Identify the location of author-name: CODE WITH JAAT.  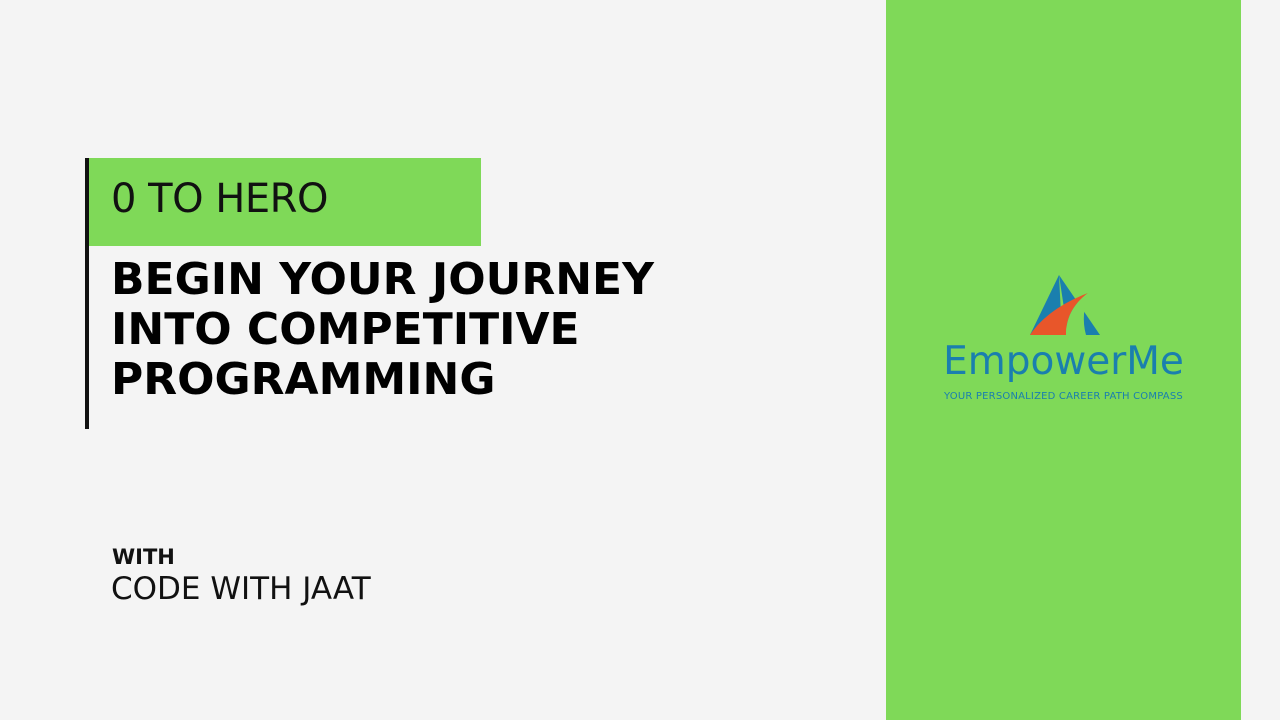
(241, 589).